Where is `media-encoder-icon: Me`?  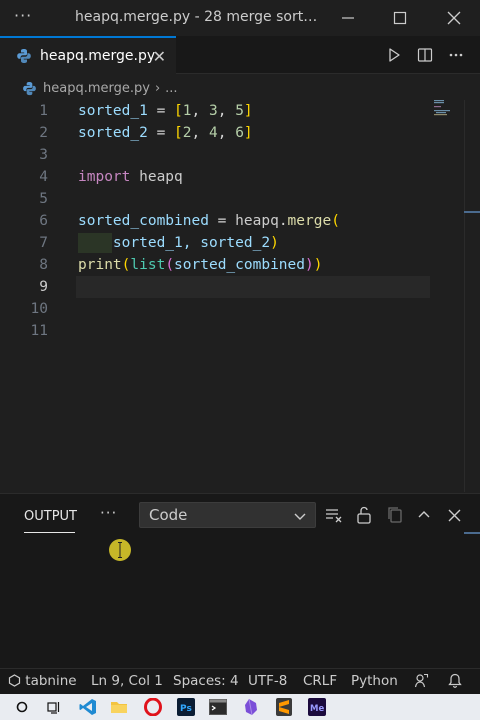
media-encoder-icon: Me is located at coordinates (317, 707).